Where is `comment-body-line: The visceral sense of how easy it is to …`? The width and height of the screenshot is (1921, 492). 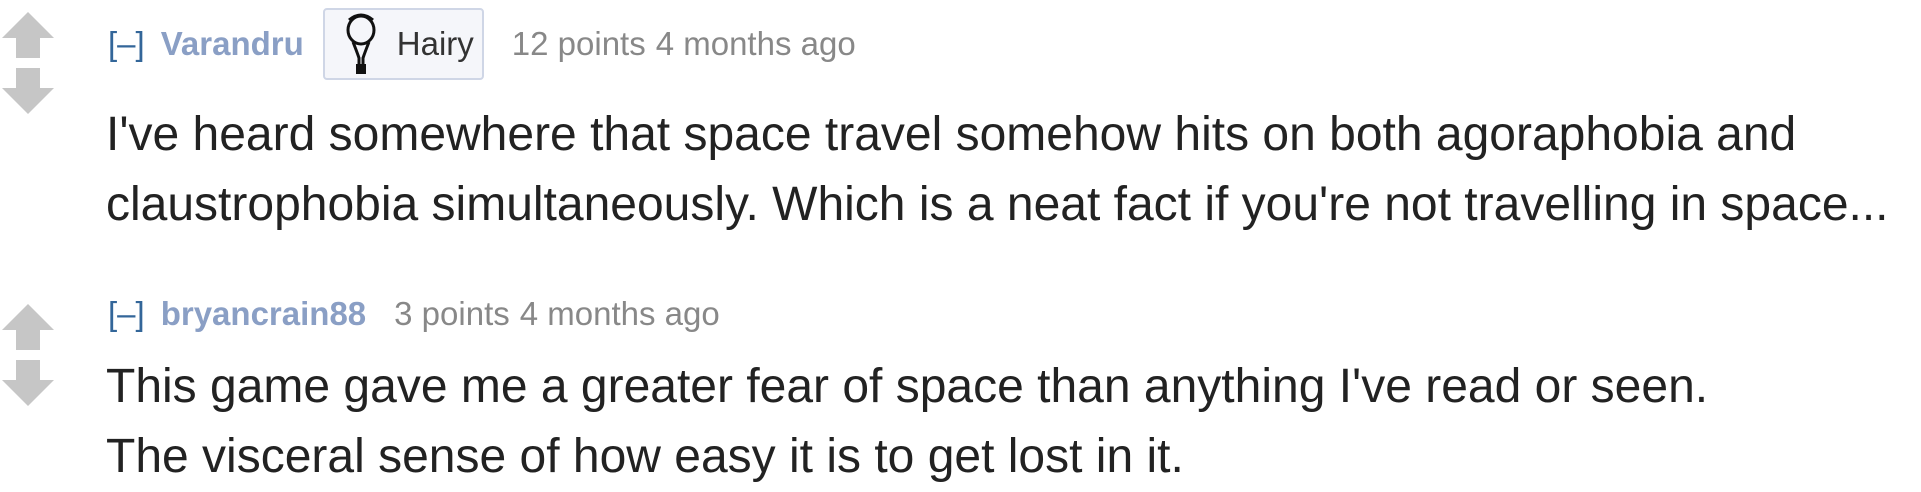 comment-body-line: The visceral sense of how easy it is to … is located at coordinates (645, 456).